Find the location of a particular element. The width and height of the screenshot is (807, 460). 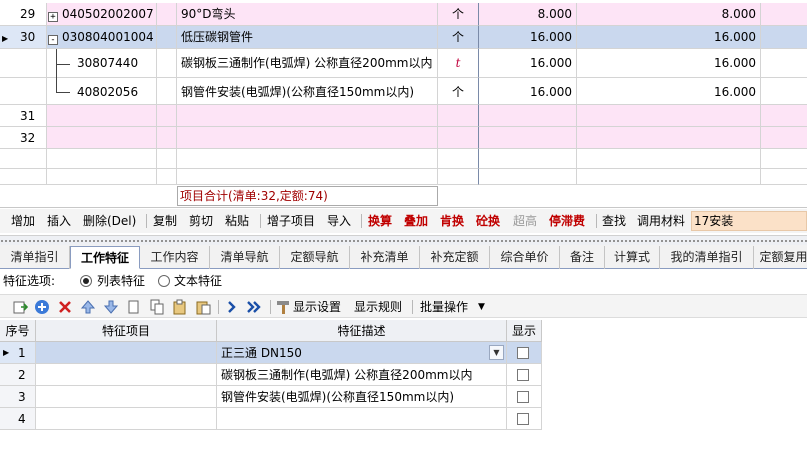

paste-button: 粘贴 is located at coordinates (237, 221).